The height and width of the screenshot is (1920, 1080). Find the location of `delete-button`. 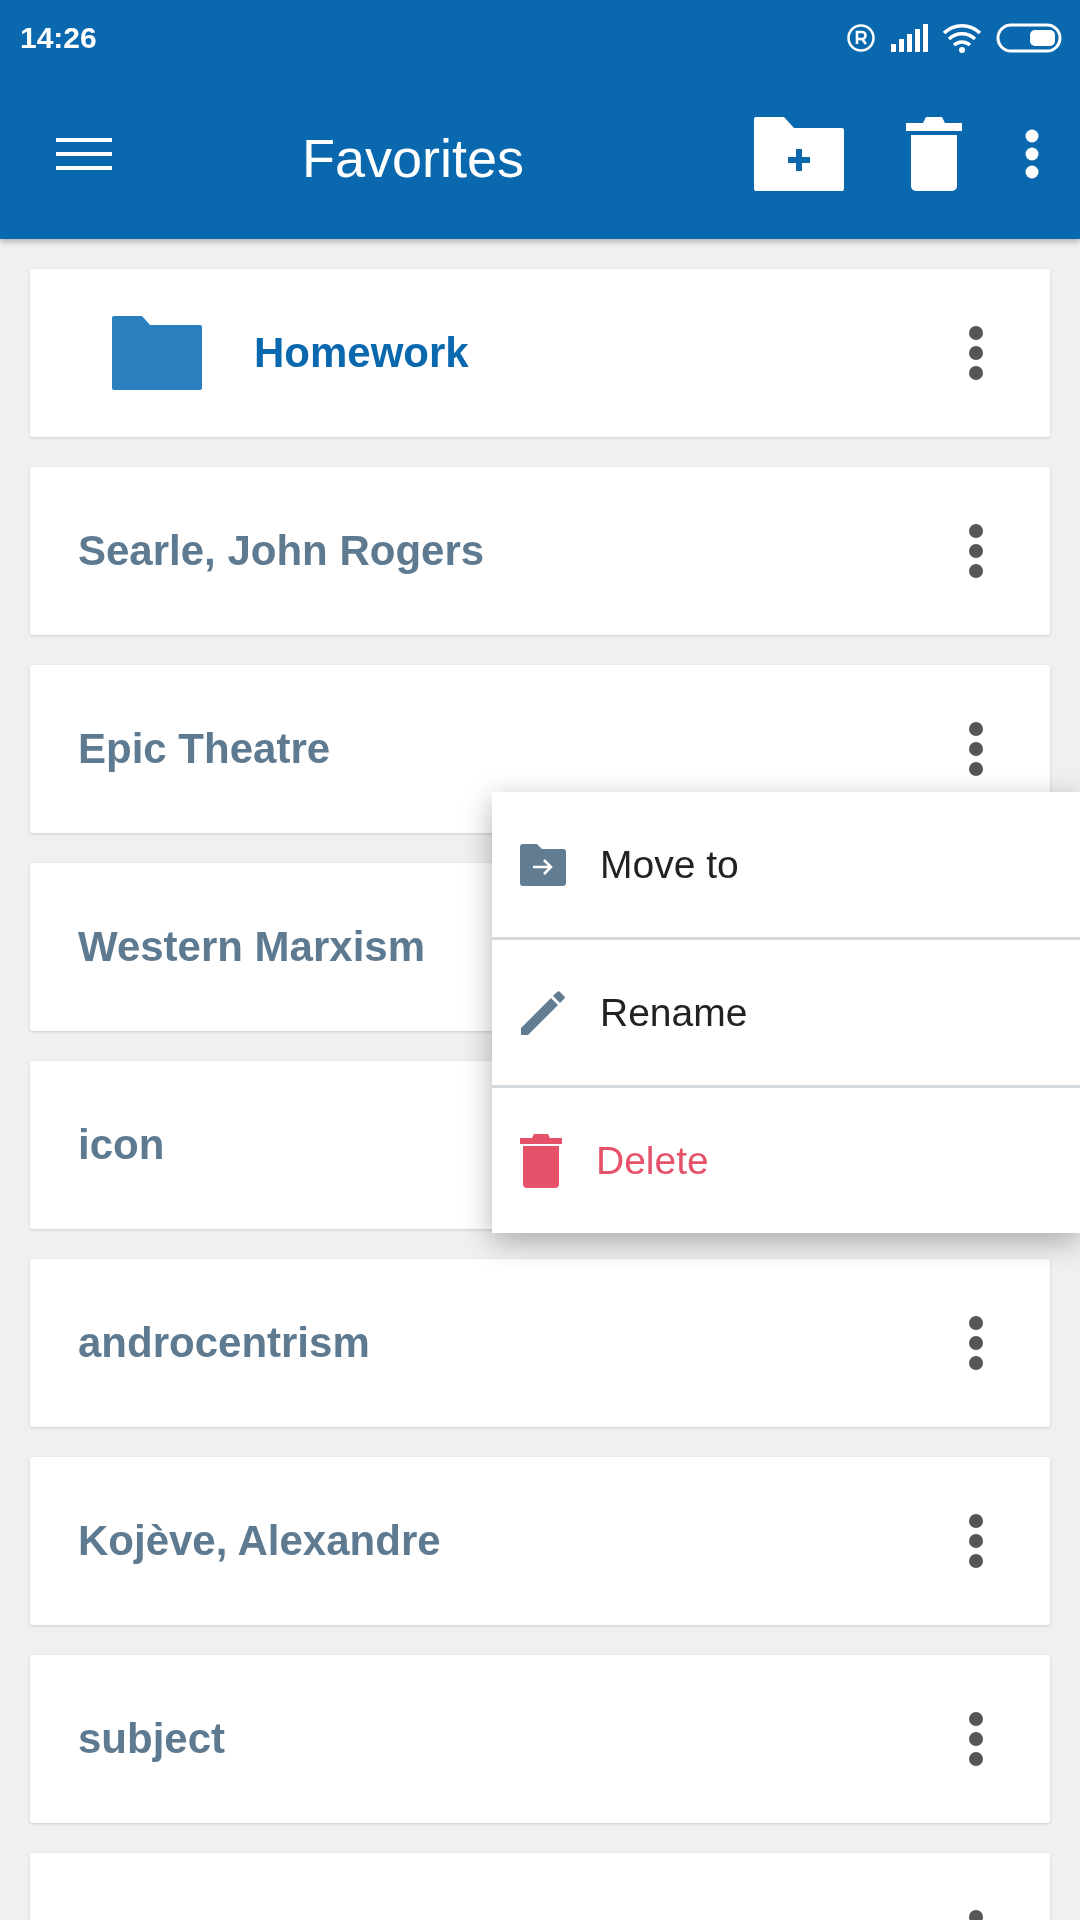

delete-button is located at coordinates (934, 153).